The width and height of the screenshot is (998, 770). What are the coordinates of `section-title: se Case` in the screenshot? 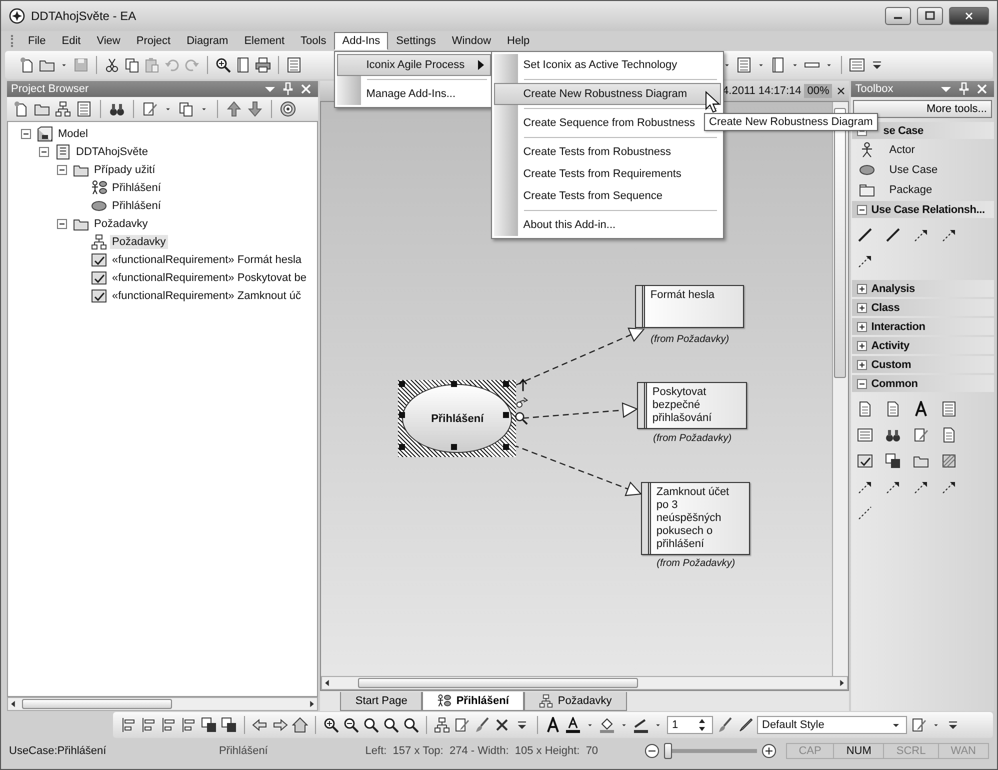 It's located at (903, 130).